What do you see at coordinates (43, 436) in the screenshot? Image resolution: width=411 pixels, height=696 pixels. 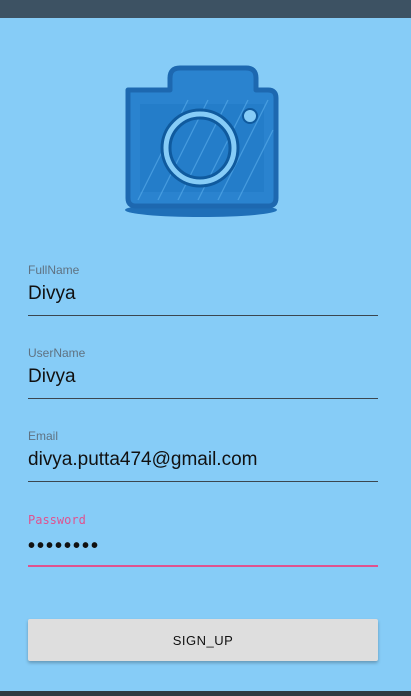 I see `email-label: Email` at bounding box center [43, 436].